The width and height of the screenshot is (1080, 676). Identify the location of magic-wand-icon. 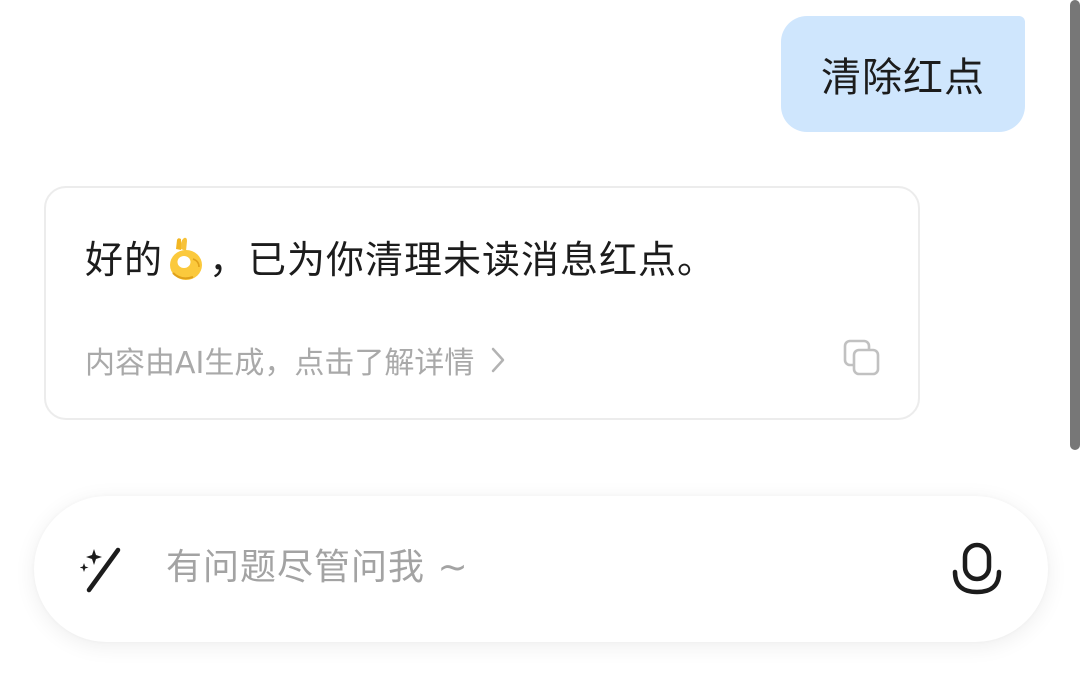
(103, 568).